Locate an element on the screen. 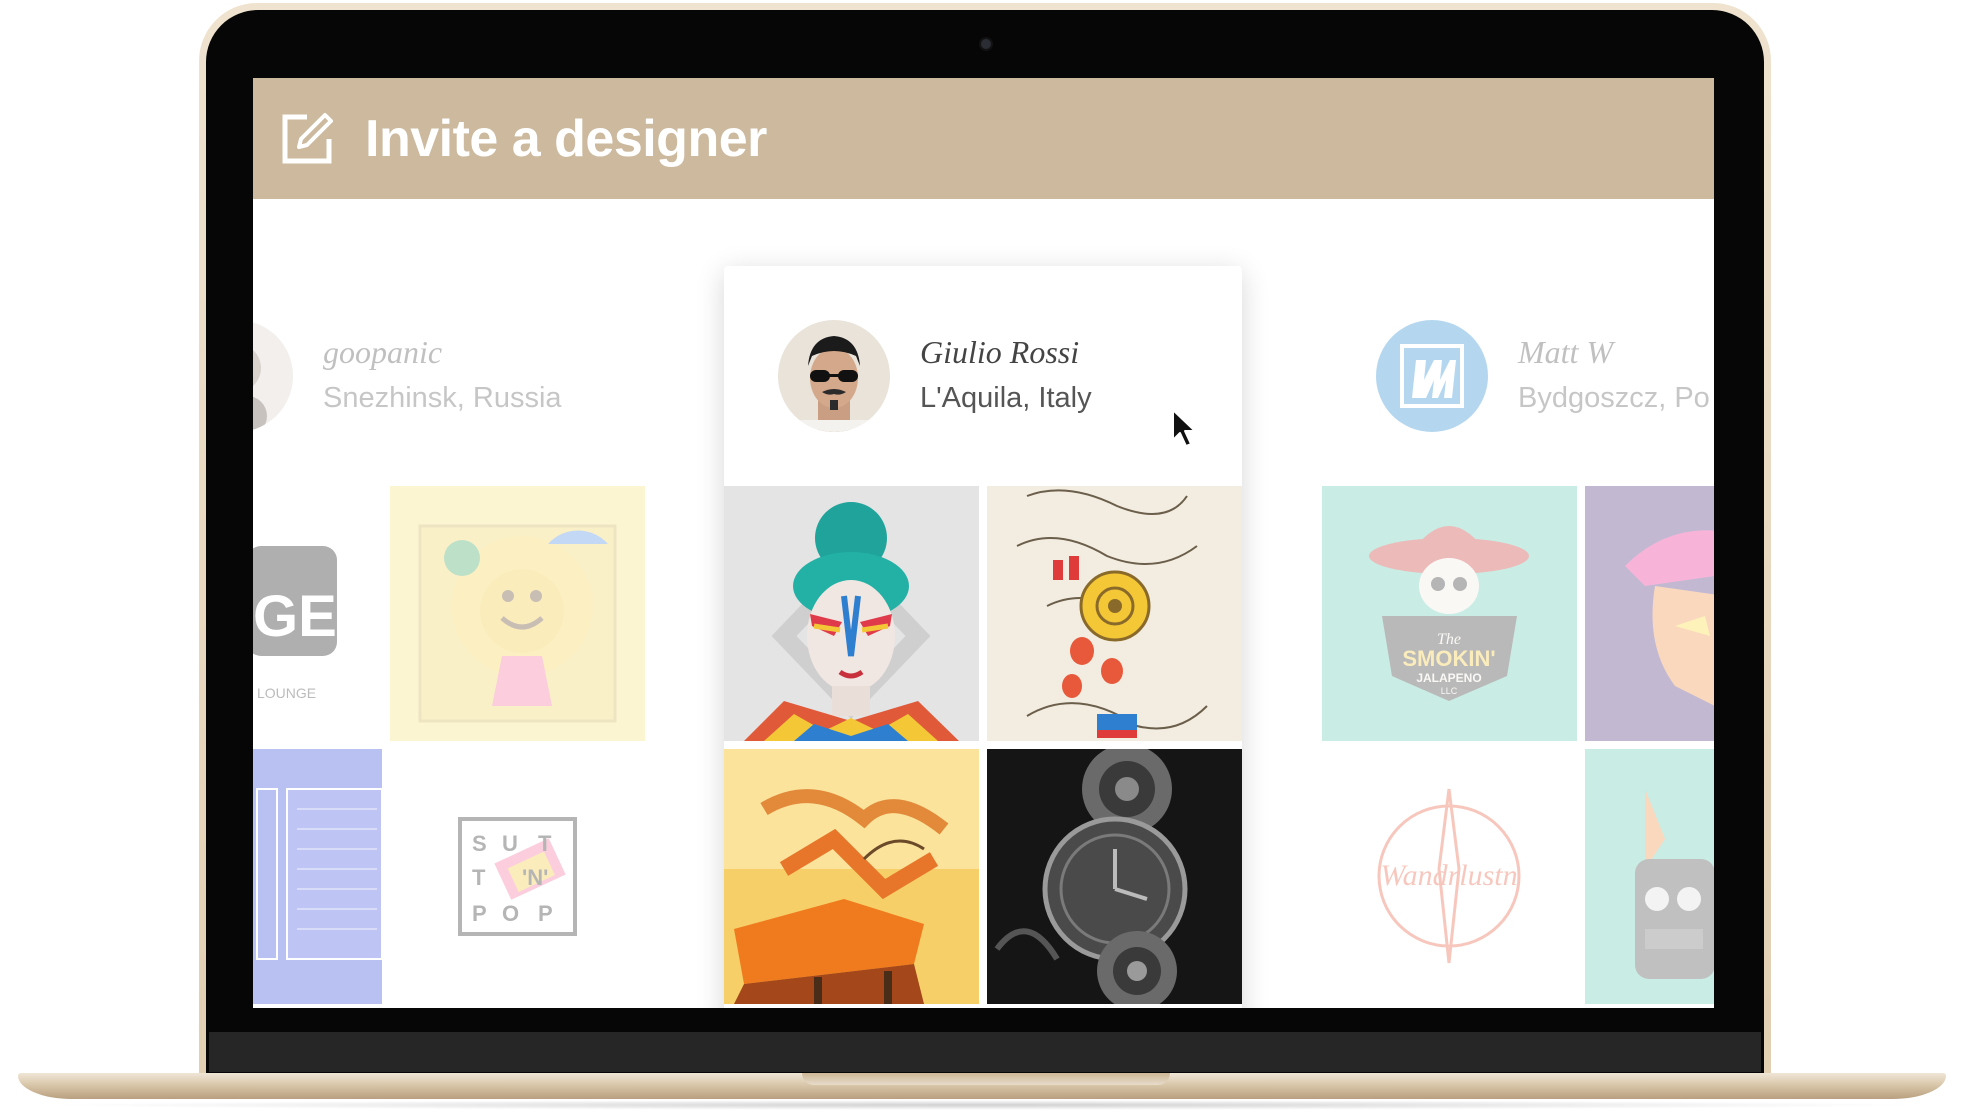 Image resolution: width=1964 pixels, height=1119 pixels. portfolio-image: The SMOKIN' JALAPENO LLC is located at coordinates (1449, 613).